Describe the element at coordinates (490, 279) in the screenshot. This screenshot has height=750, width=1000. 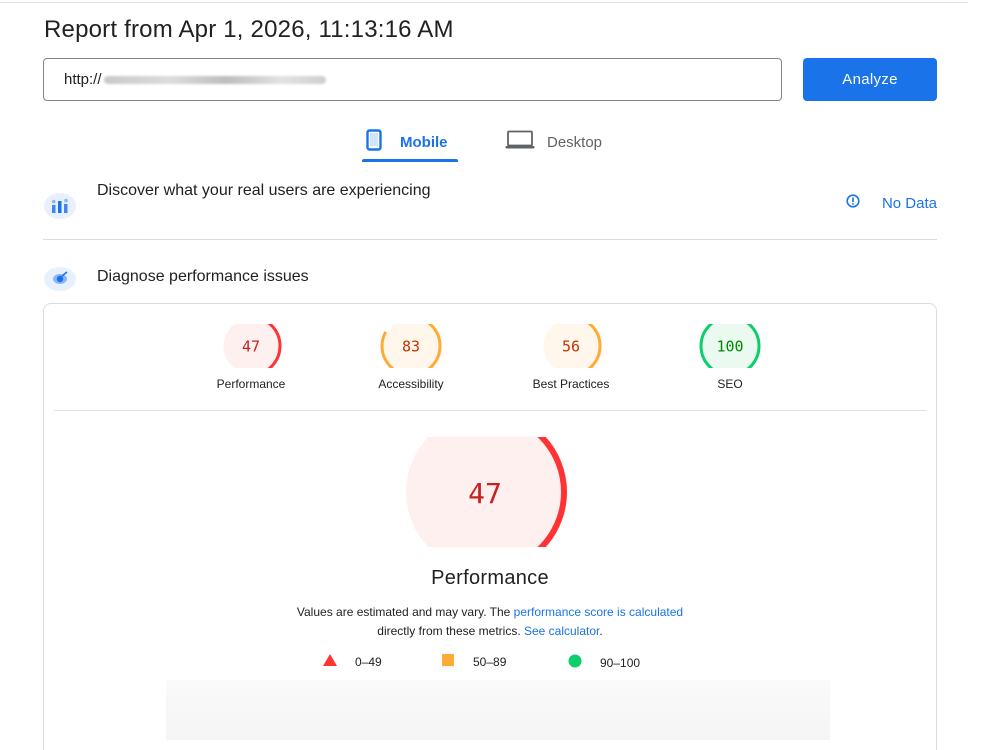
I see `lab-data-section: Diagnose performance issues` at that location.